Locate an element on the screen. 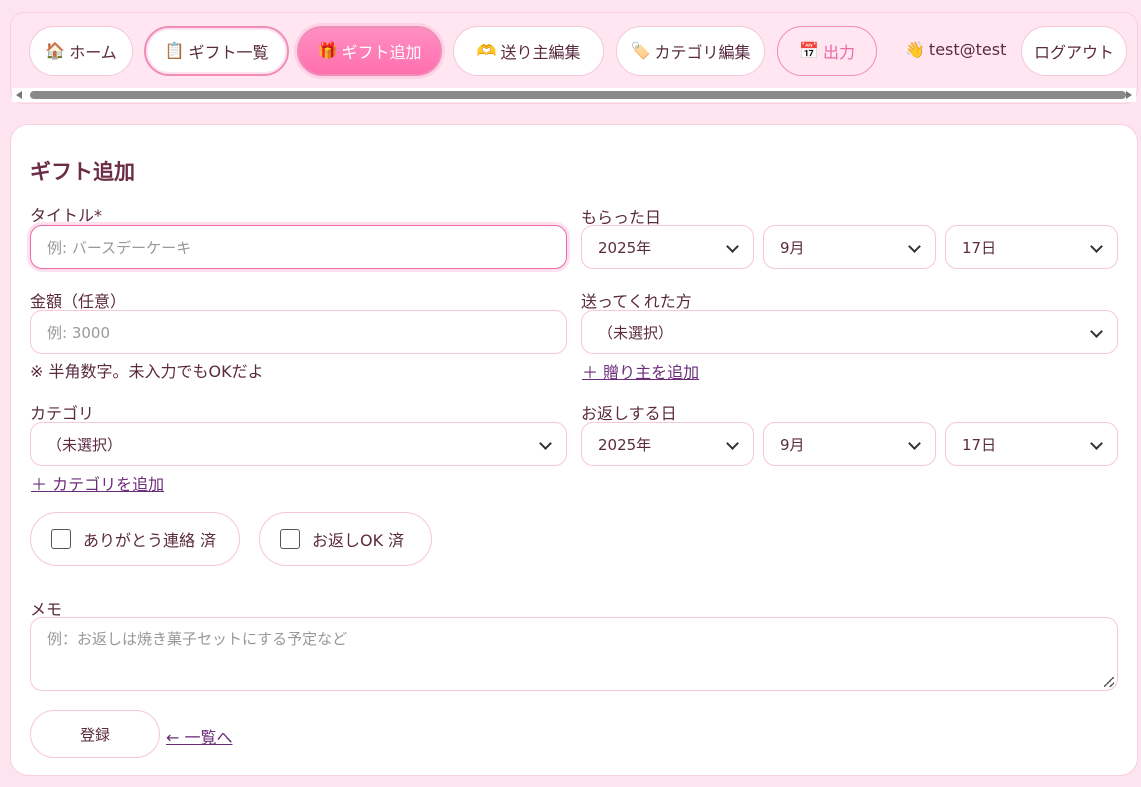 This screenshot has height=787, width=1141. nav-export-button: 📅 出力 is located at coordinates (827, 51).